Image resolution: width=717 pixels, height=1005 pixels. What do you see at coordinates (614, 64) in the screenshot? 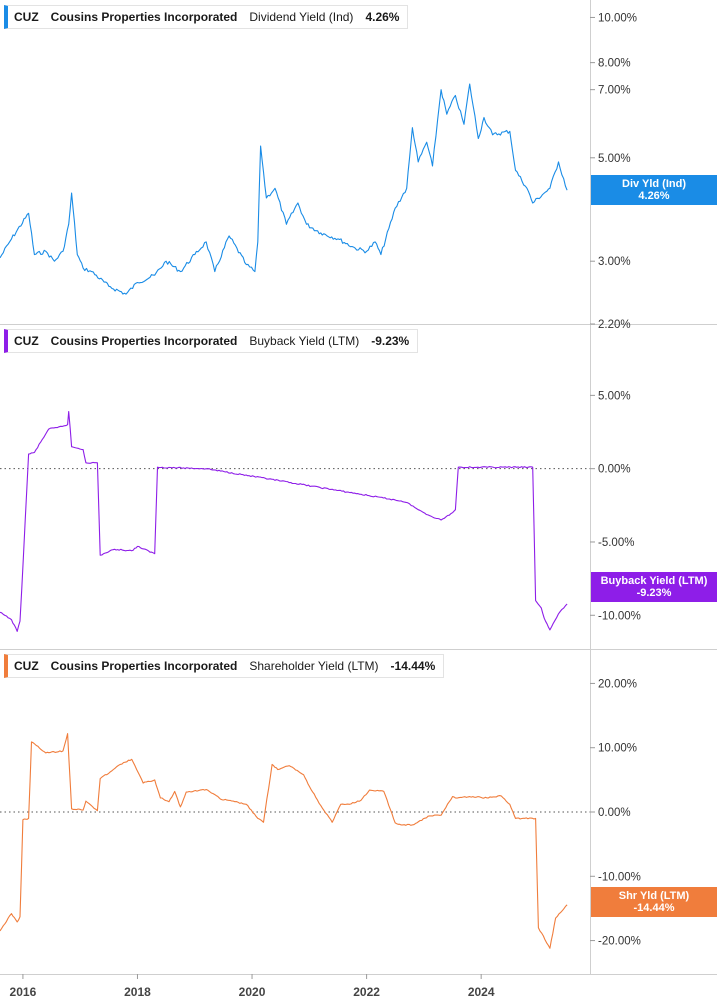
I see `y-tick-label: 8.00%` at bounding box center [614, 64].